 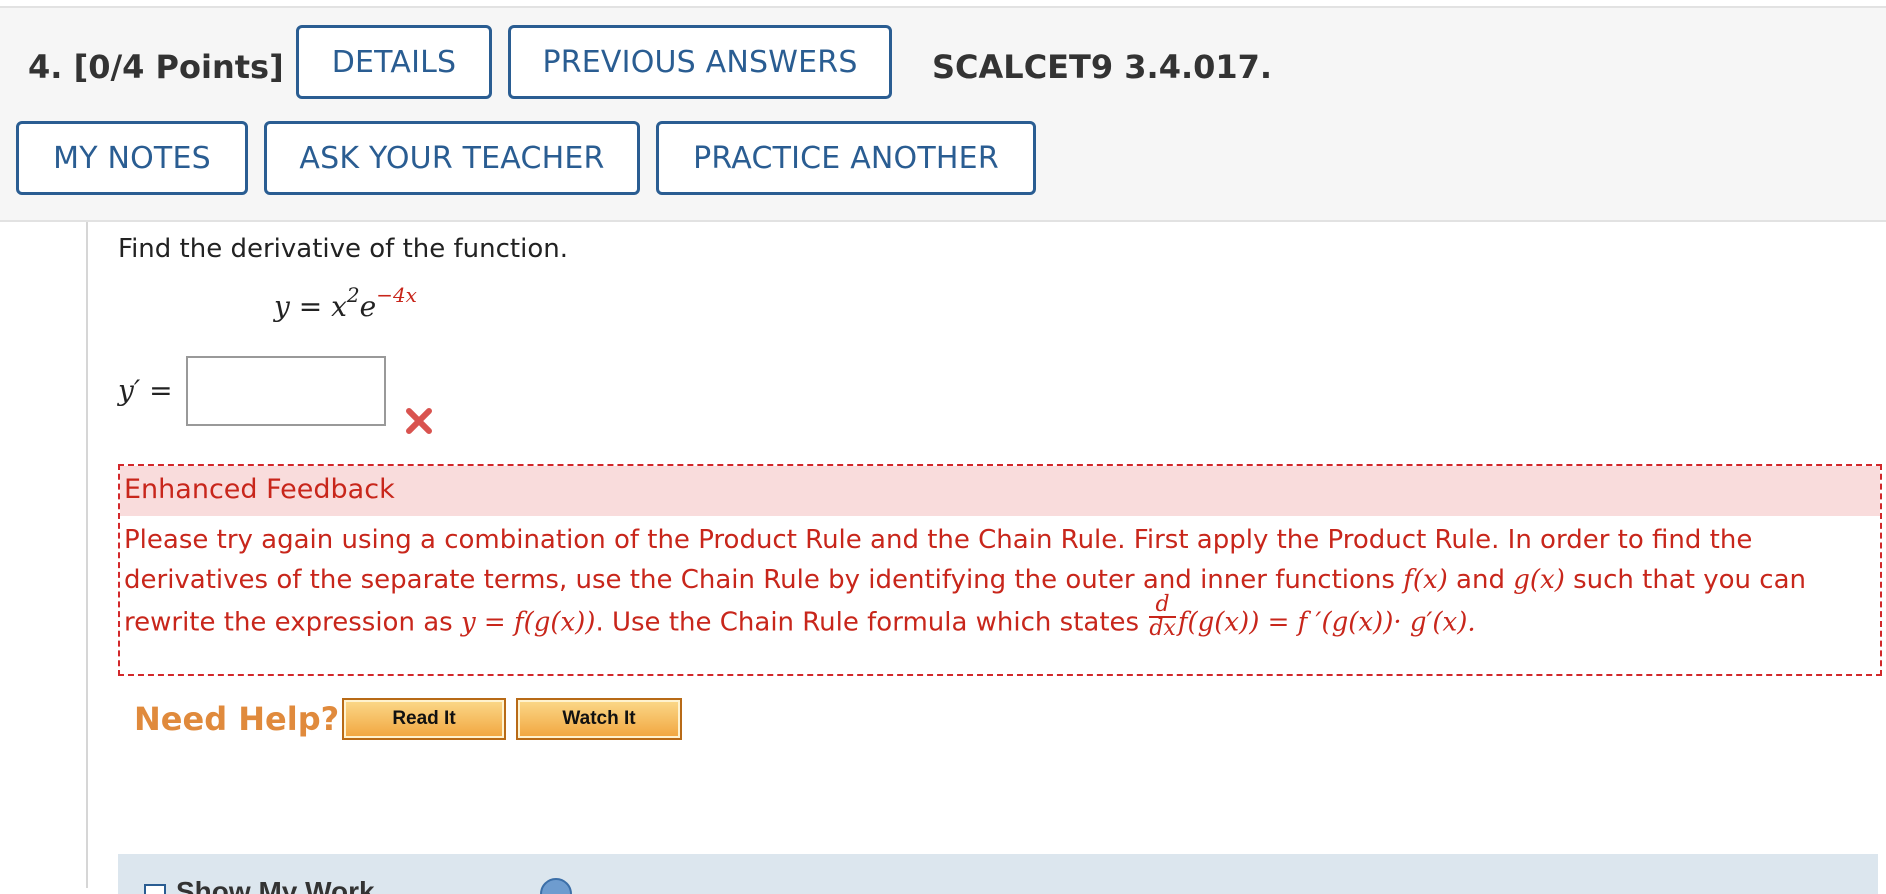 What do you see at coordinates (1480, 580) in the screenshot?
I see `feedback-and: and` at bounding box center [1480, 580].